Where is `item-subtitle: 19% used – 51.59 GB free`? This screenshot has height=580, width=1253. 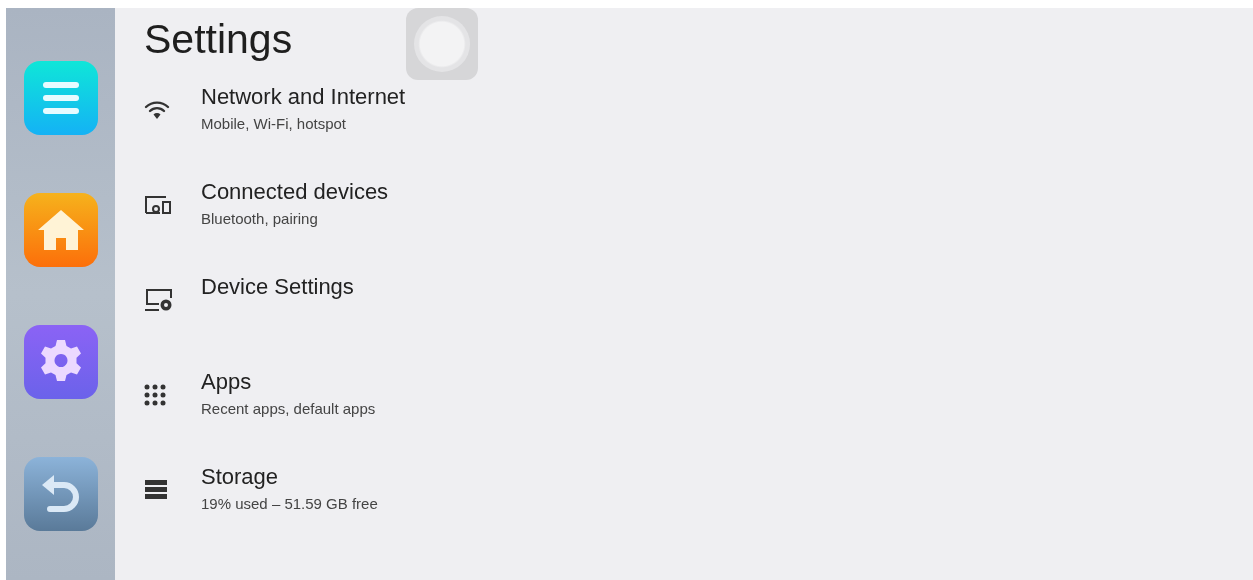
item-subtitle: 19% used – 51.59 GB free is located at coordinates (289, 503).